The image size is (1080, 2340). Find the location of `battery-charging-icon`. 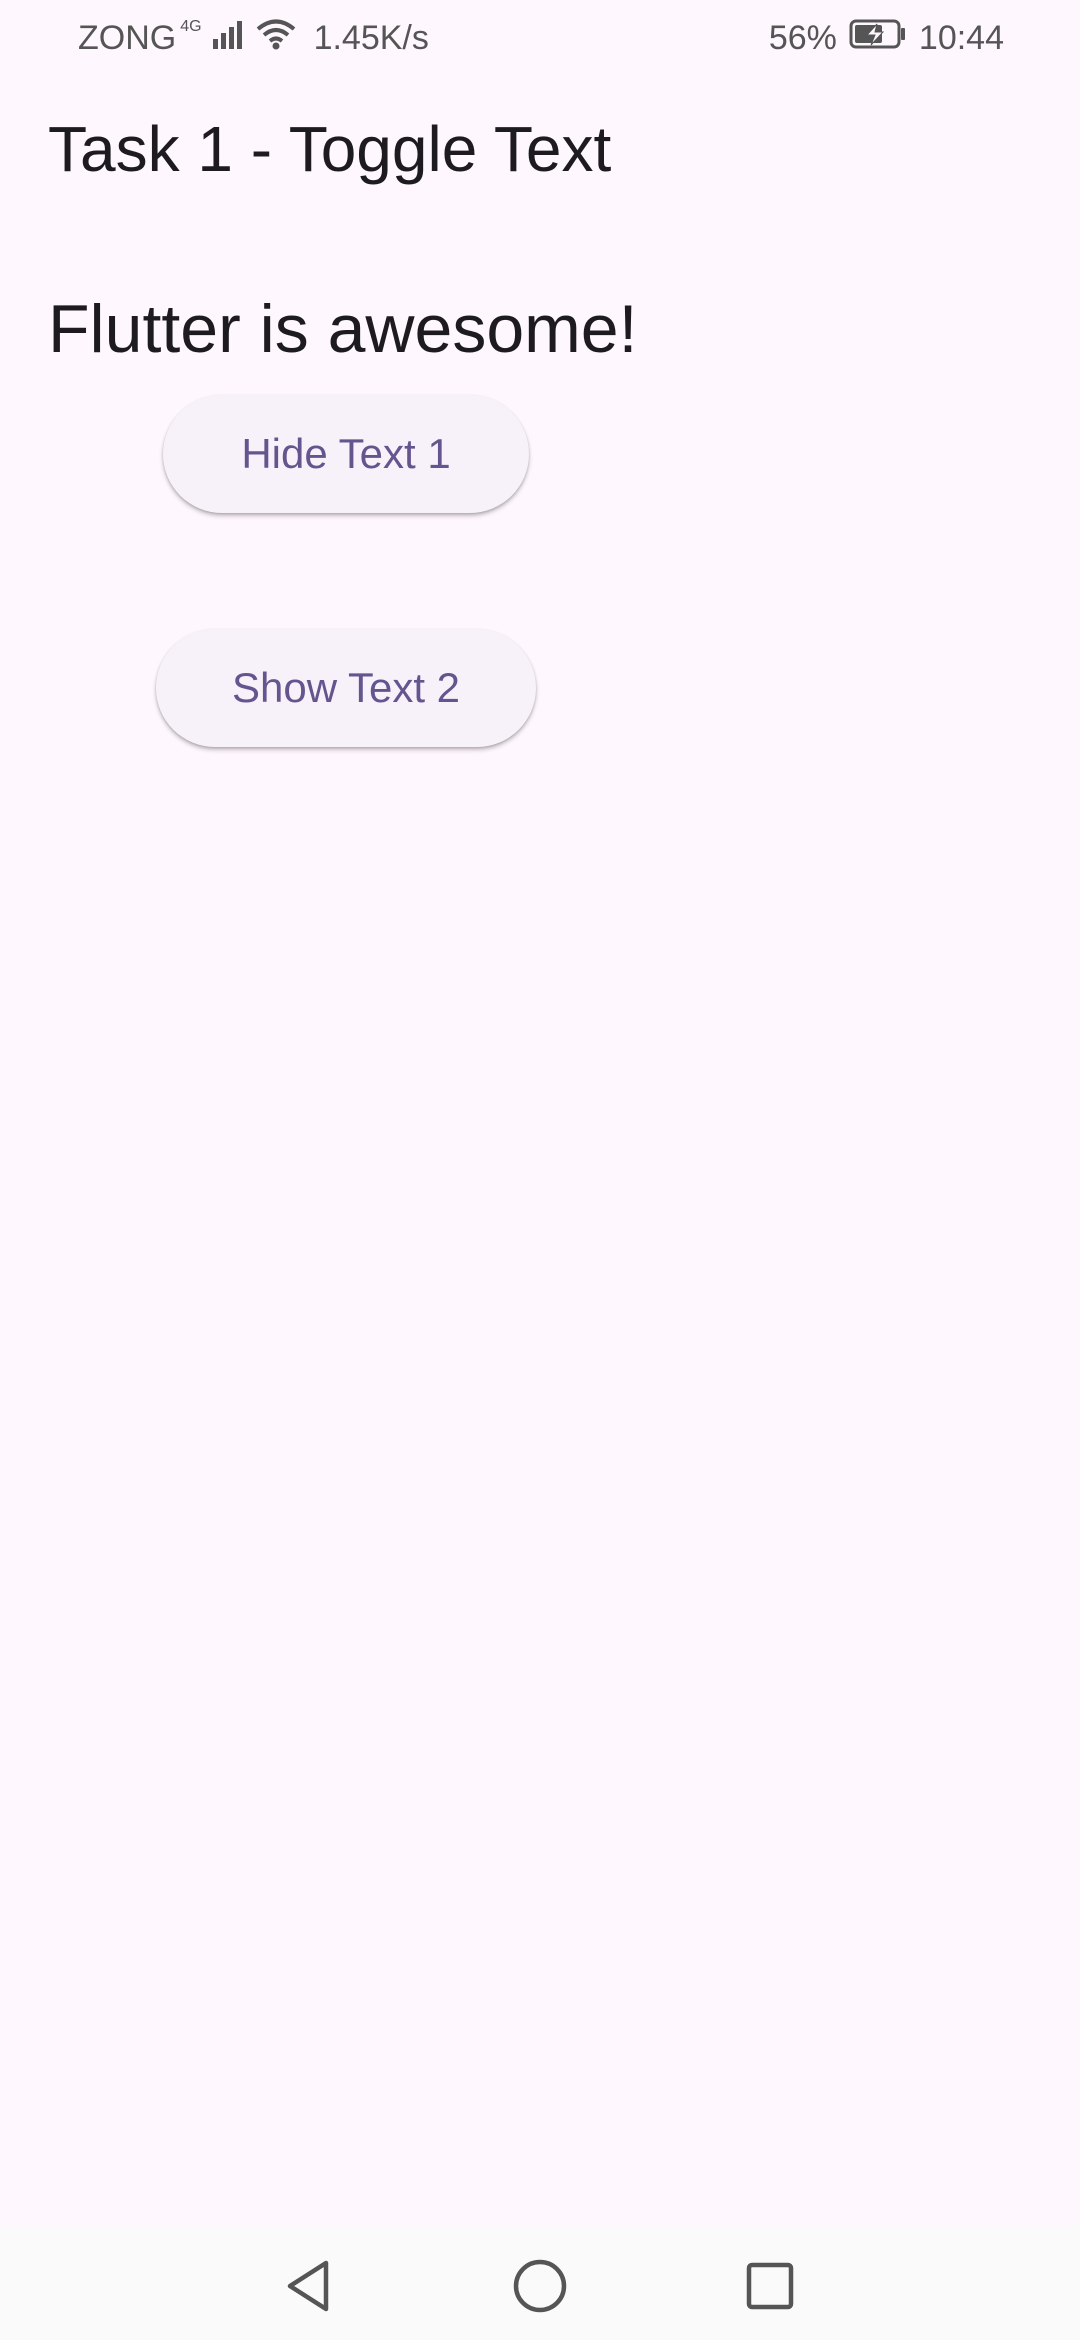

battery-charging-icon is located at coordinates (878, 38).